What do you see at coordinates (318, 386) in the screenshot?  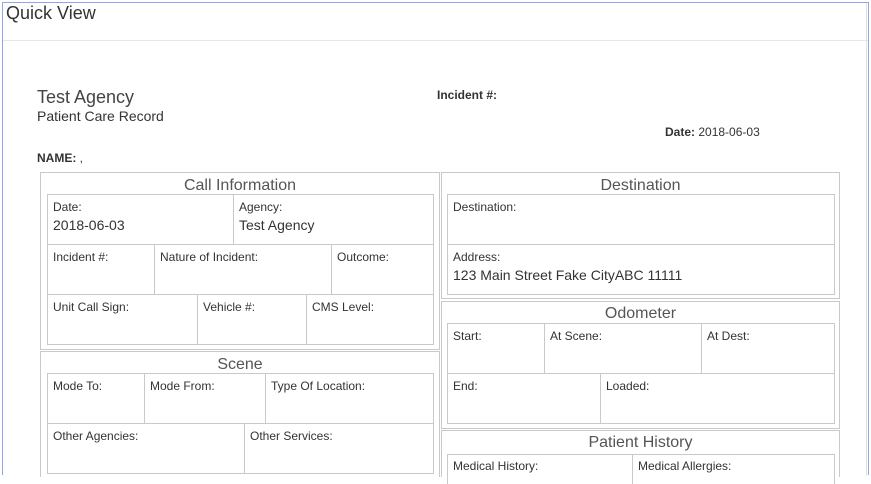 I see `type-of-location-label: Type Of Location:` at bounding box center [318, 386].